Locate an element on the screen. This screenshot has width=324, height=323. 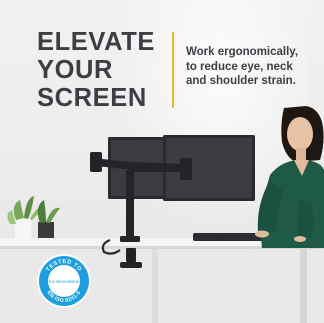
accent-divider is located at coordinates (173, 70).